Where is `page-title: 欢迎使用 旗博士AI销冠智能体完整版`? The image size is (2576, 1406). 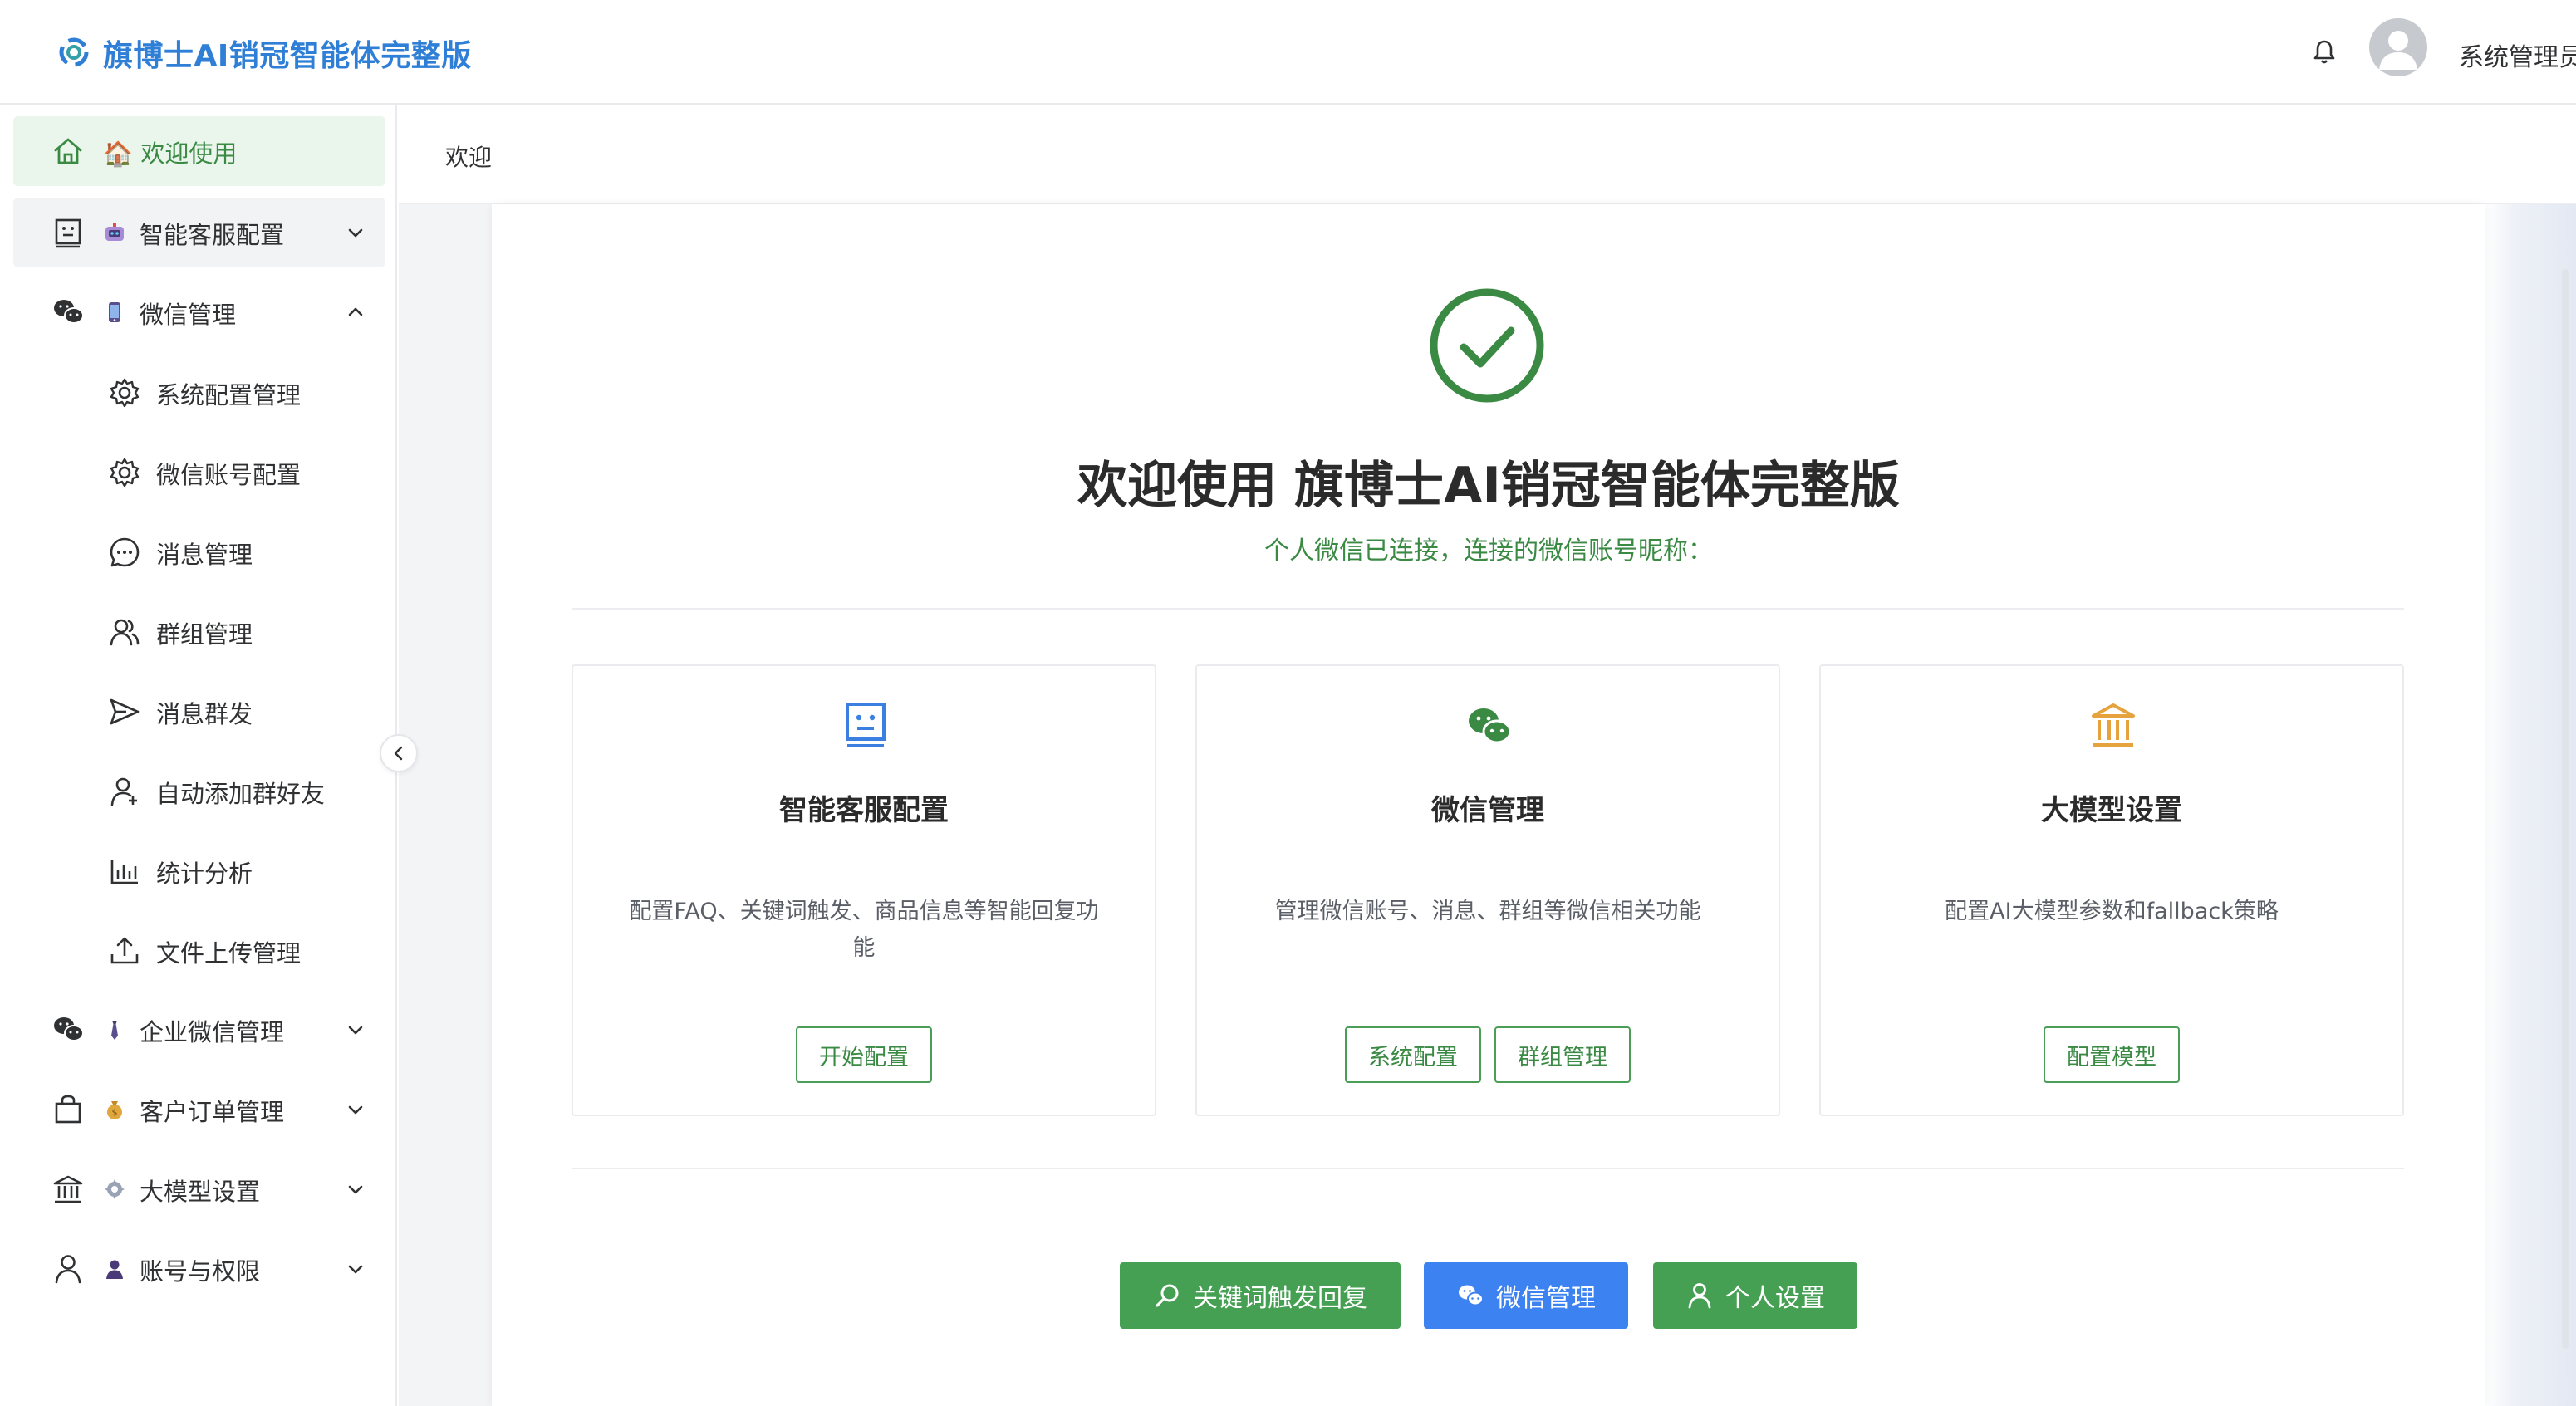 page-title: 欢迎使用 旗博士AI销冠智能体完整版 is located at coordinates (1488, 486).